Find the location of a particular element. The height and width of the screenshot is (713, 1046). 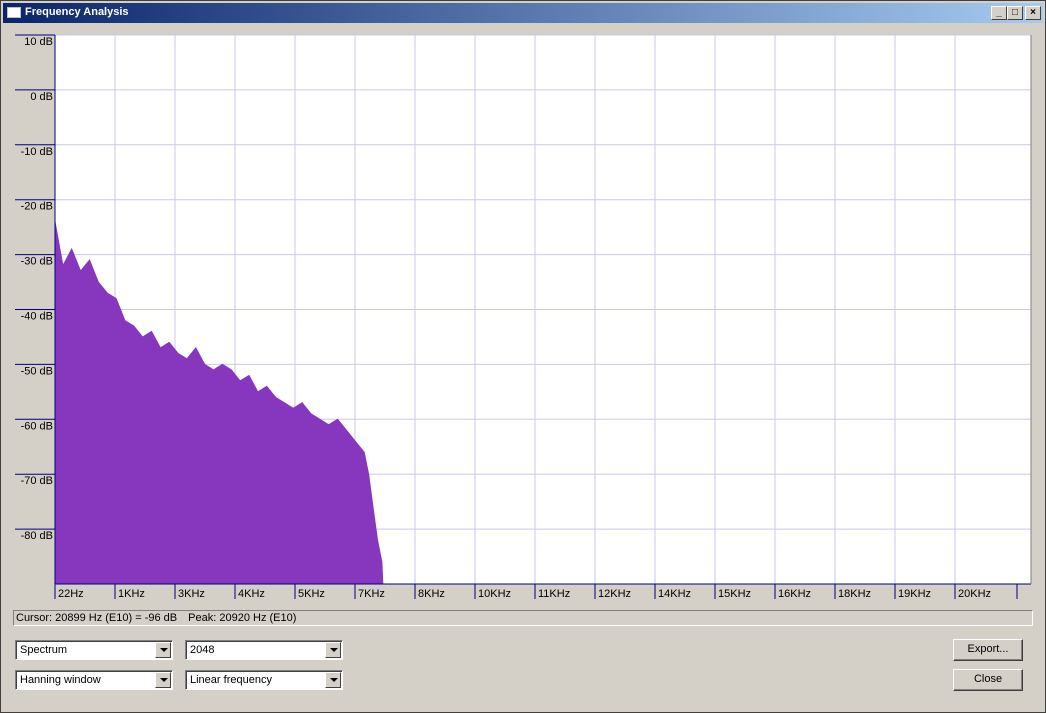

x-tick-label: 5KHz is located at coordinates (311, 594).